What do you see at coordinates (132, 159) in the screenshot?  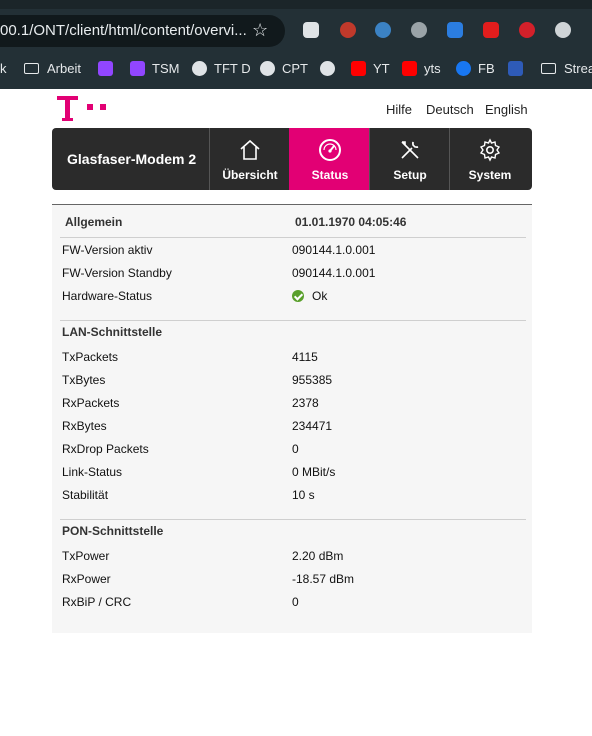 I see `device-name: Glasfaser-Modem 2` at bounding box center [132, 159].